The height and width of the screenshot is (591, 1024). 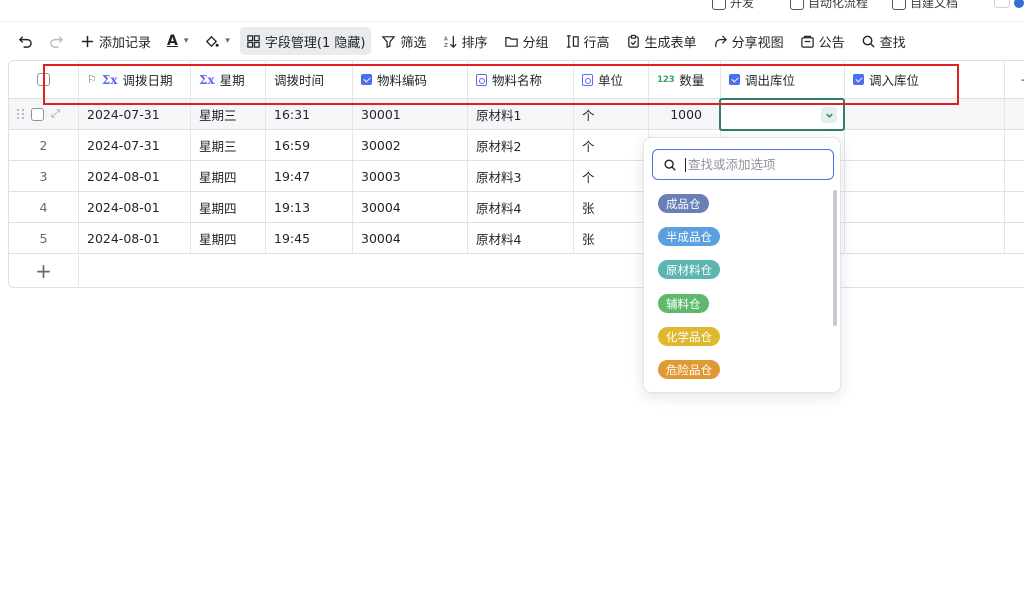 What do you see at coordinates (685, 114) in the screenshot?
I see `cell-quantity: 1000` at bounding box center [685, 114].